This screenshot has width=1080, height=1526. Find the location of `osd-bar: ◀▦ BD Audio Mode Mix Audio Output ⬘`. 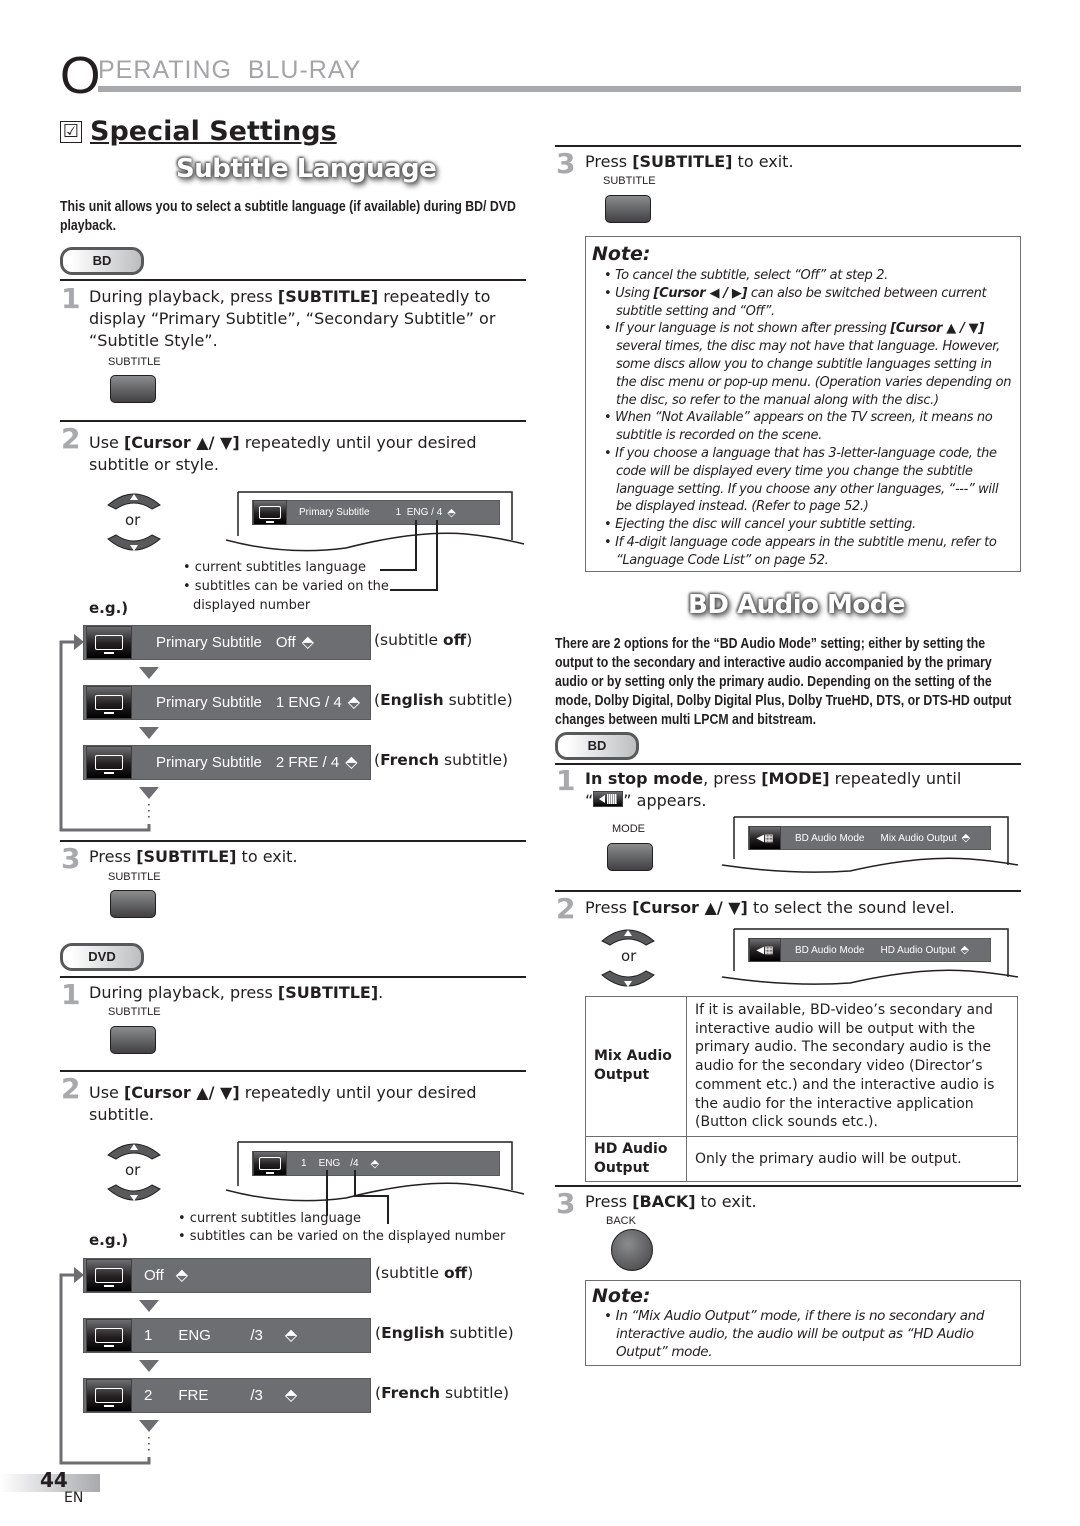

osd-bar: ◀▦ BD Audio Mode Mix Audio Output ⬘ is located at coordinates (869, 838).